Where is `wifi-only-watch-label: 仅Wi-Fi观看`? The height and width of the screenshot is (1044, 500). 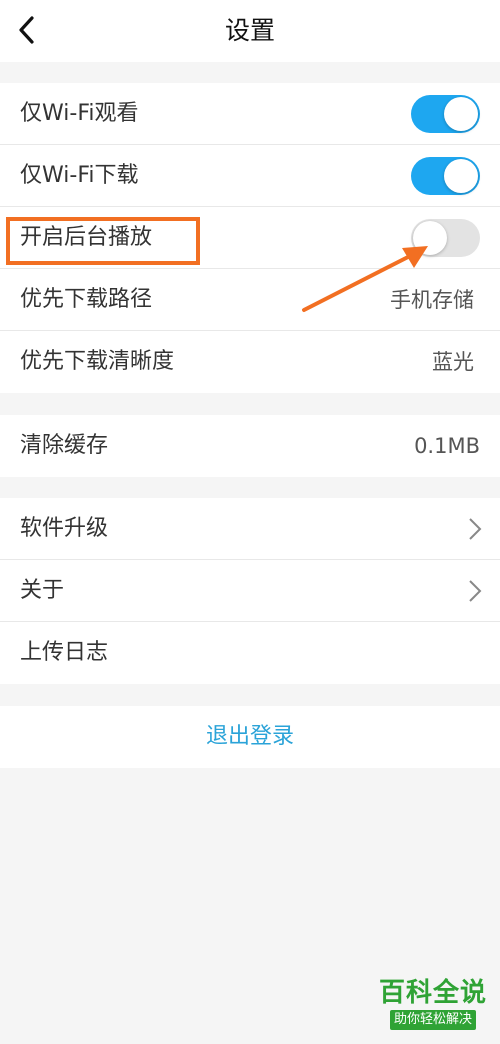 wifi-only-watch-label: 仅Wi-Fi观看 is located at coordinates (79, 113).